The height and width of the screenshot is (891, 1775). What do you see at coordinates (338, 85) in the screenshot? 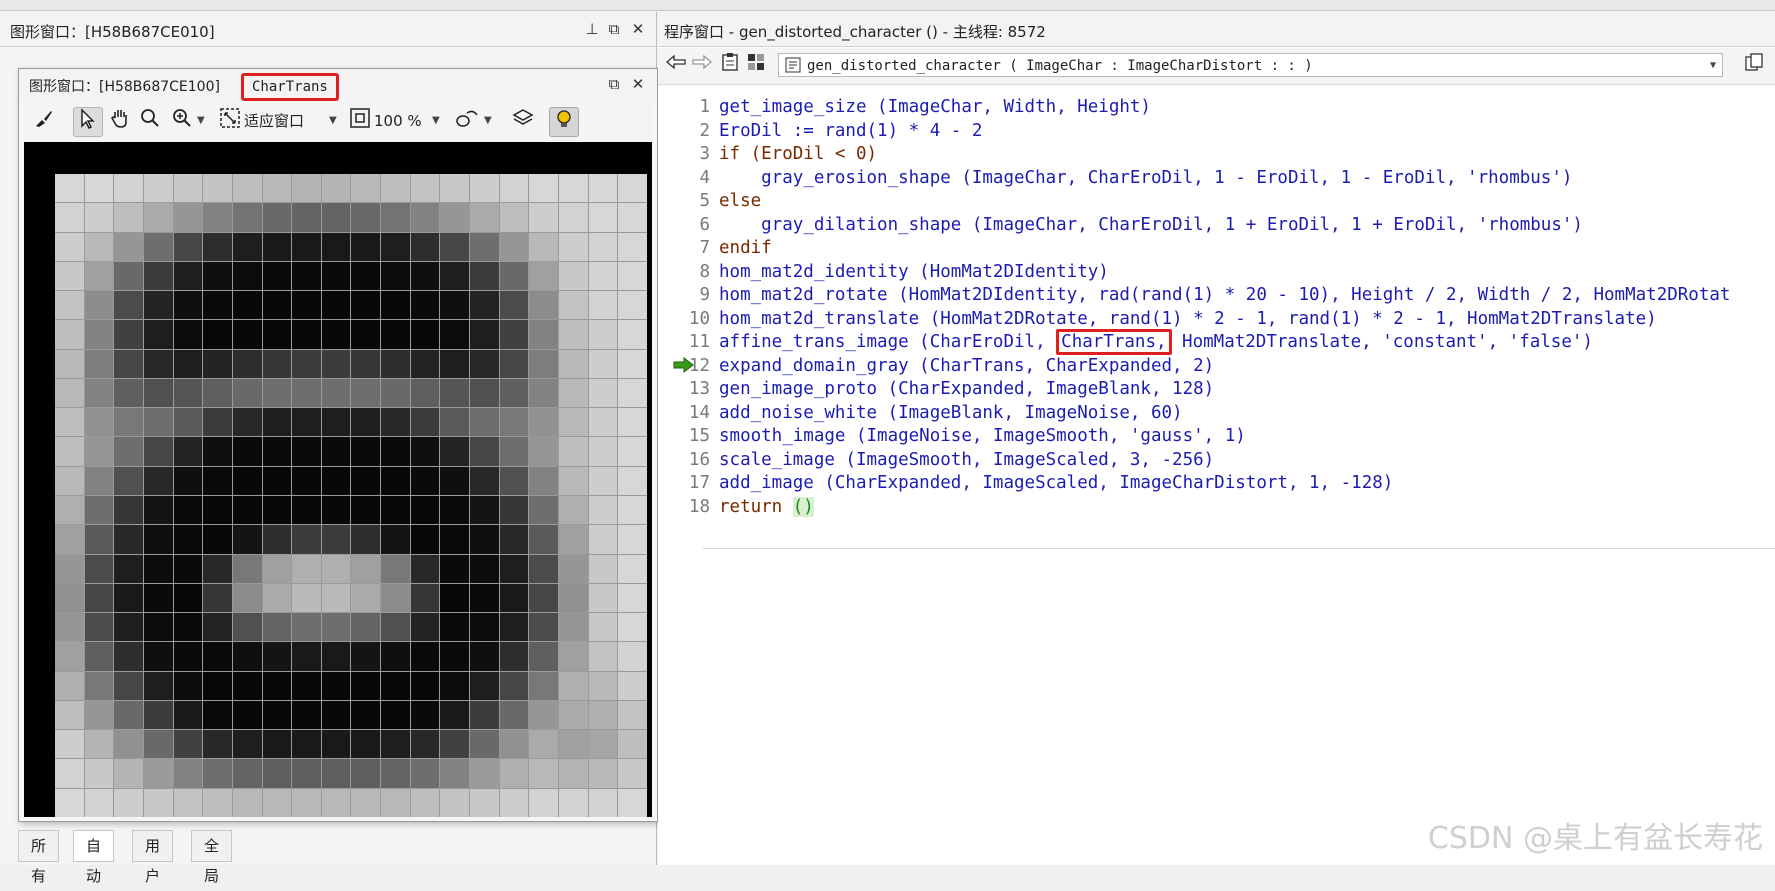
I see `graphics-window-front-titlebar: 图形窗口：[H58B687CE100] CharTrans ⧉ ✕` at bounding box center [338, 85].